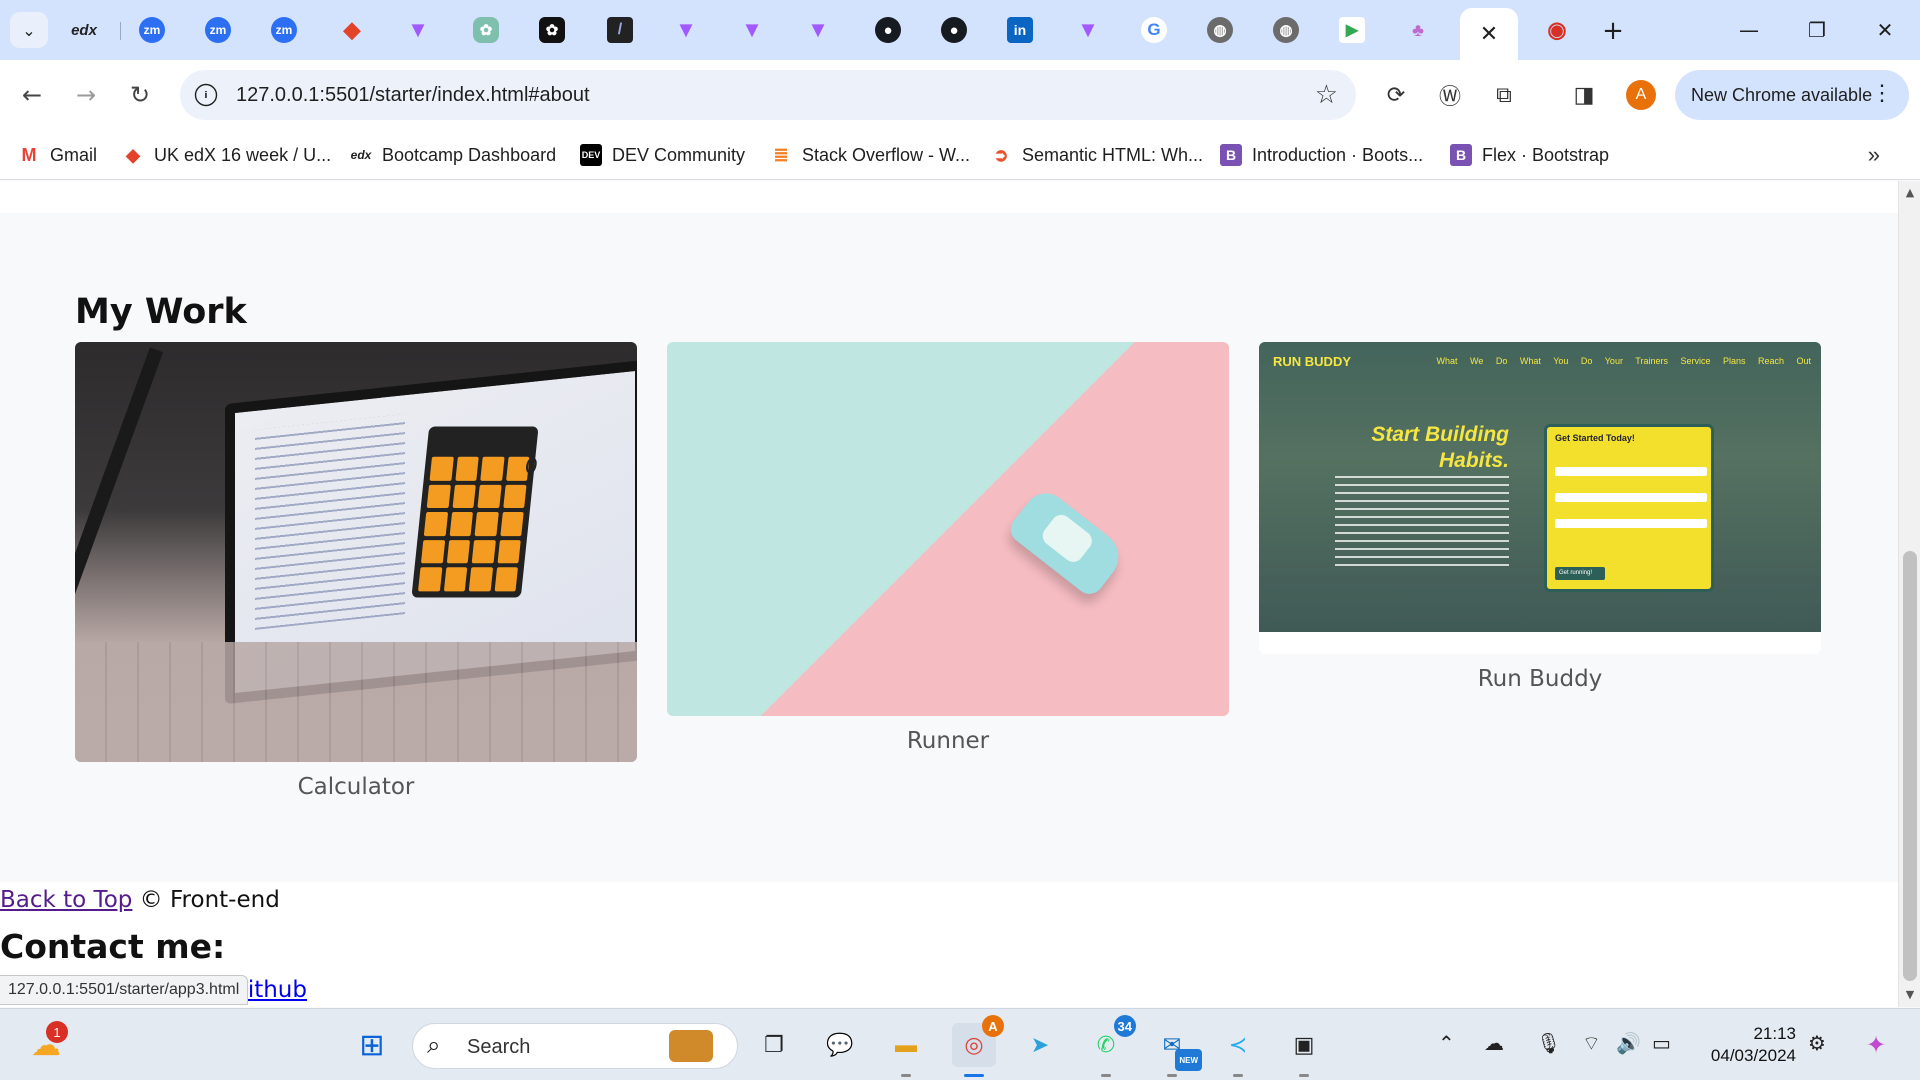  What do you see at coordinates (119, 472) in the screenshot?
I see `mic-arm-shape` at bounding box center [119, 472].